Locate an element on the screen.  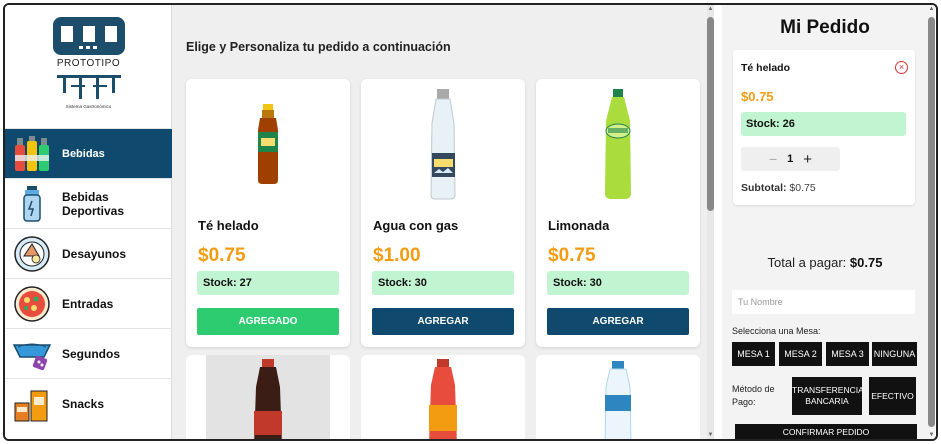
quantity-value: 1 is located at coordinates (790, 159).